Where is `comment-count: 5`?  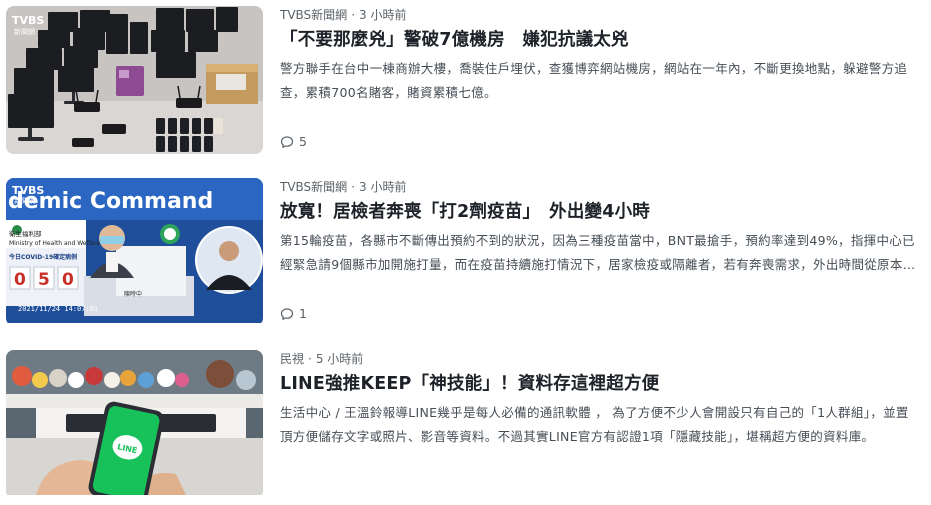
comment-count: 5 is located at coordinates (303, 141).